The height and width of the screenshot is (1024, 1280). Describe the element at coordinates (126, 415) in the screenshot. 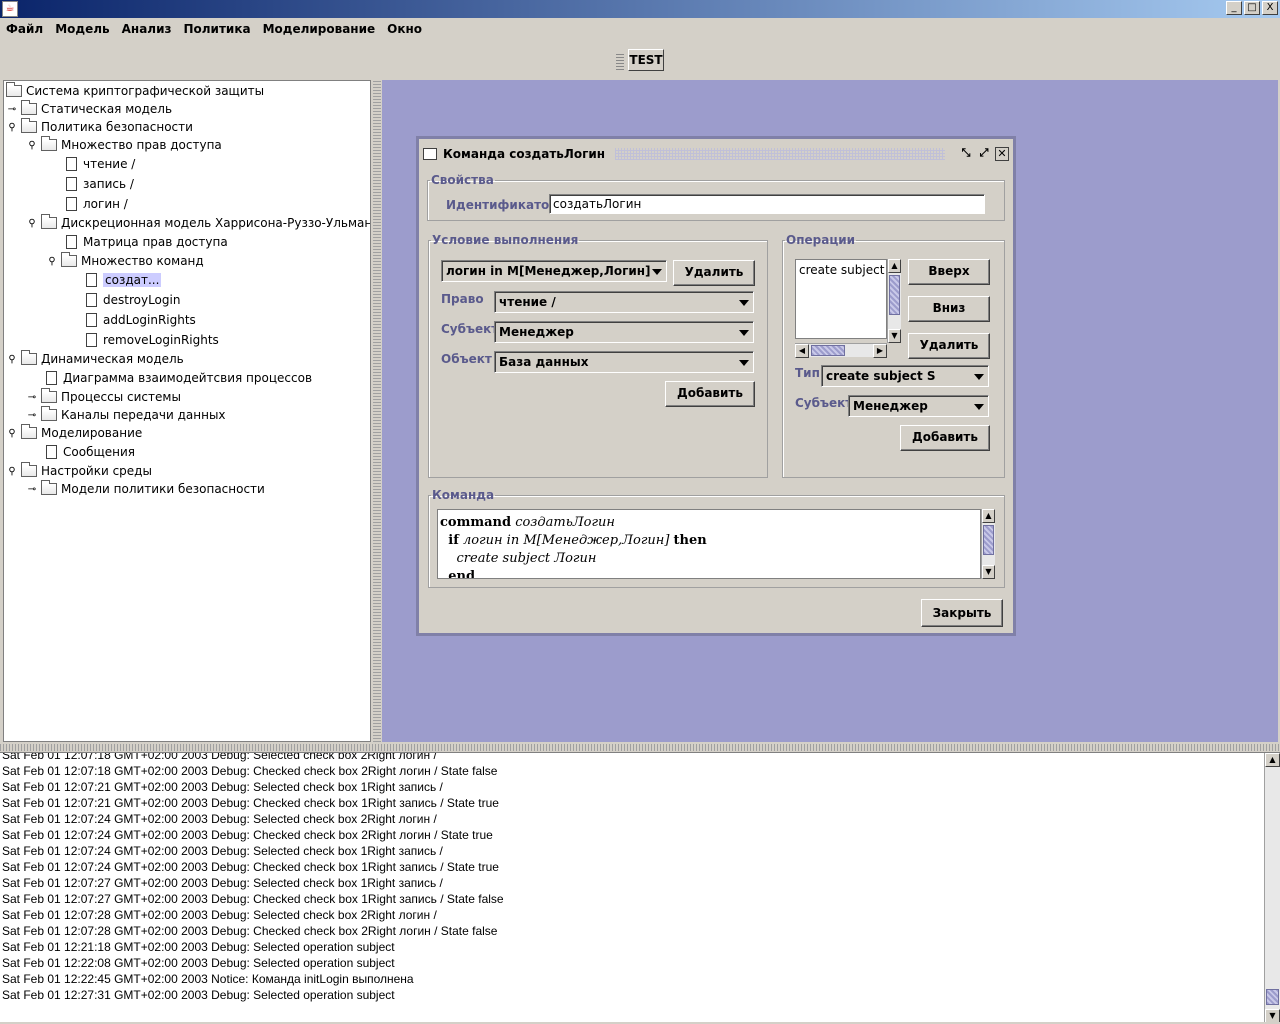

I see `tree-folder: ⊸ Каналы передачи данных` at that location.